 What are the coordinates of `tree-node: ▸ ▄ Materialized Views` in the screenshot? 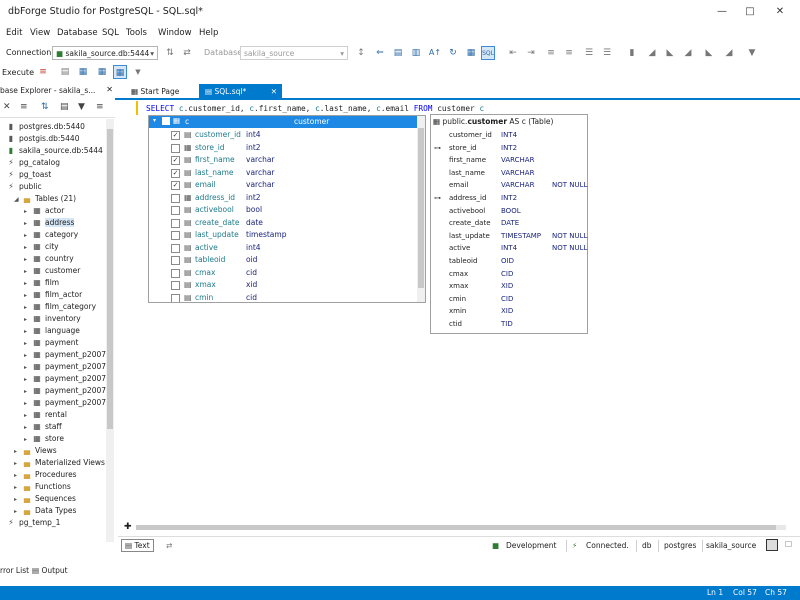 It's located at (59, 463).